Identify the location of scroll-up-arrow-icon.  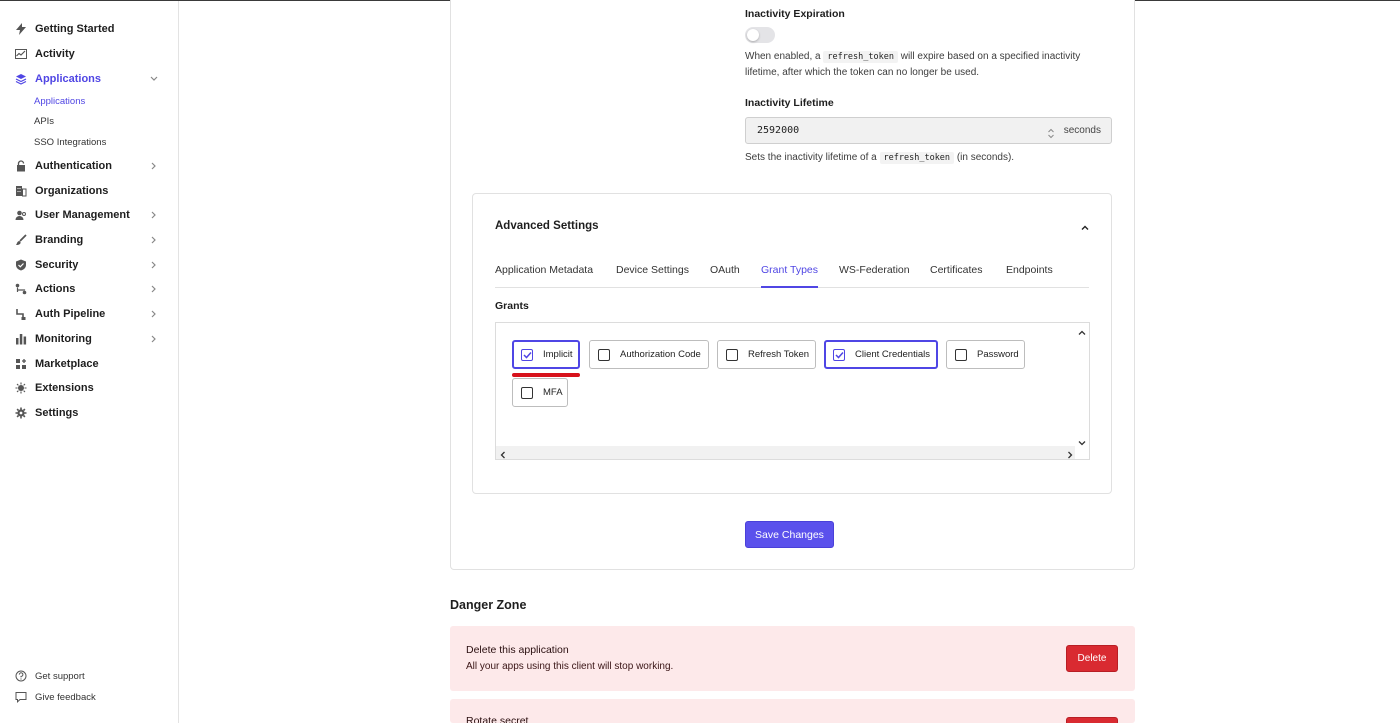
(1082, 330).